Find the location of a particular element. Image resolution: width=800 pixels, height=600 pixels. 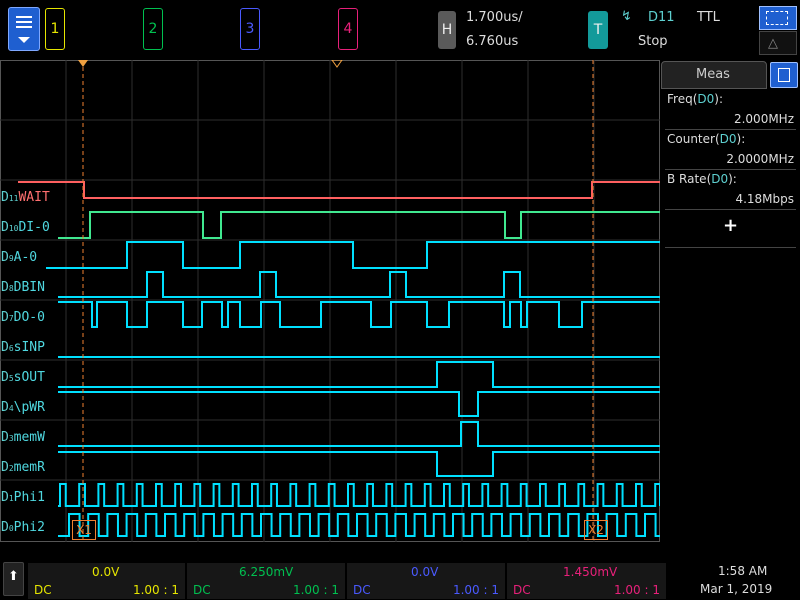

channel-2-footer: 6.250mV DC 1.00 : 1 is located at coordinates (266, 581).